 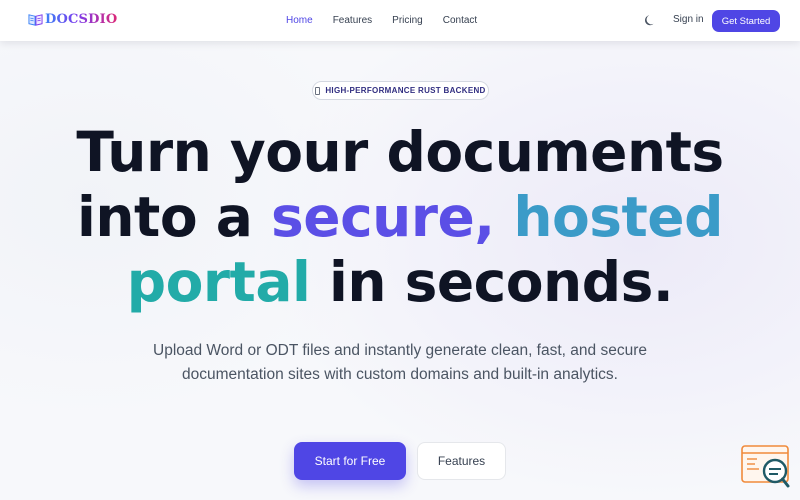 I want to click on headline-line-2: into a secure, hosted, so click(x=400, y=217).